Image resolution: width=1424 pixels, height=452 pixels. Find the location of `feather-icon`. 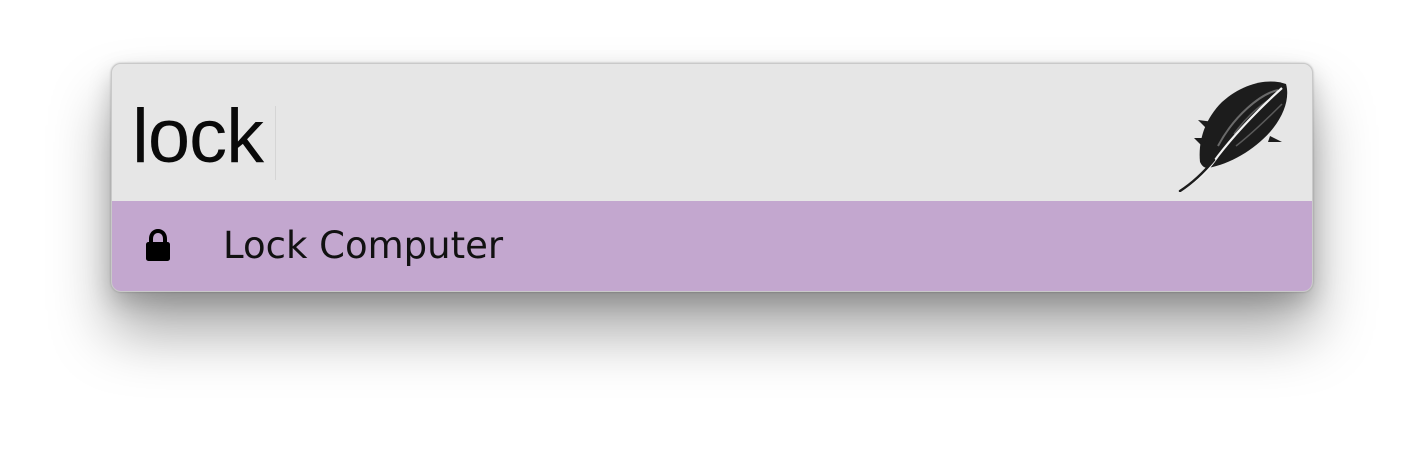

feather-icon is located at coordinates (1233, 136).